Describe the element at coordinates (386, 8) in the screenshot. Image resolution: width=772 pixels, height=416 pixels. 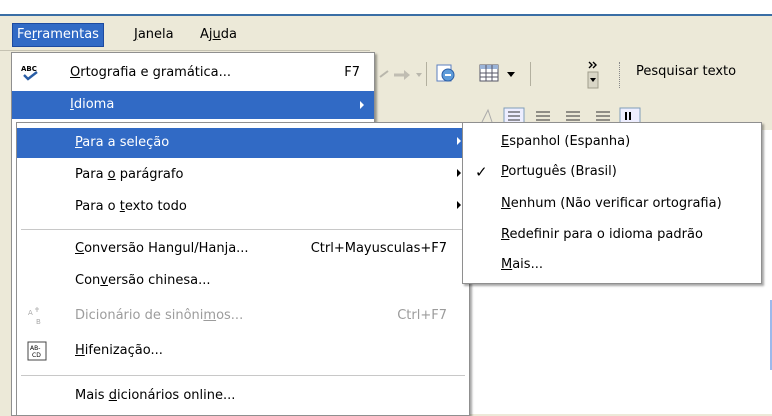
I see `window-title-strip` at that location.